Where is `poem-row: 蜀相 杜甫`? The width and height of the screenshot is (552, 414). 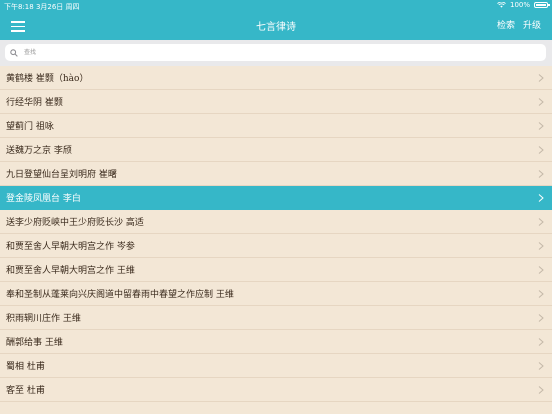 poem-row: 蜀相 杜甫 is located at coordinates (276, 366).